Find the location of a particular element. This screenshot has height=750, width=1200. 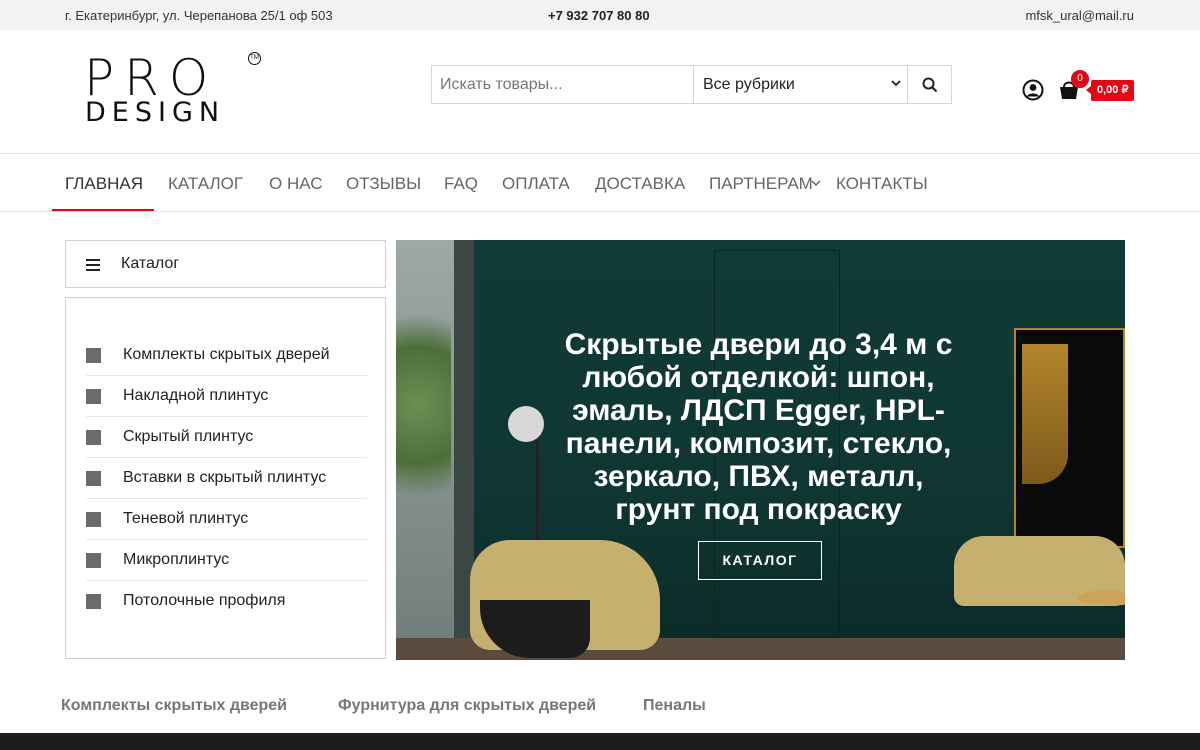

cart-total-badge: 0,00 ₽ is located at coordinates (1110, 90).